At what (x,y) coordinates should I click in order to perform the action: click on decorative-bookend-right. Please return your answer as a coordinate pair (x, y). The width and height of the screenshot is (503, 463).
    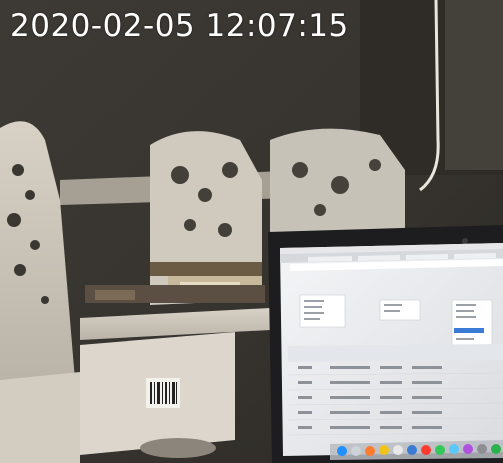
    Looking at the image, I should click on (337, 184).